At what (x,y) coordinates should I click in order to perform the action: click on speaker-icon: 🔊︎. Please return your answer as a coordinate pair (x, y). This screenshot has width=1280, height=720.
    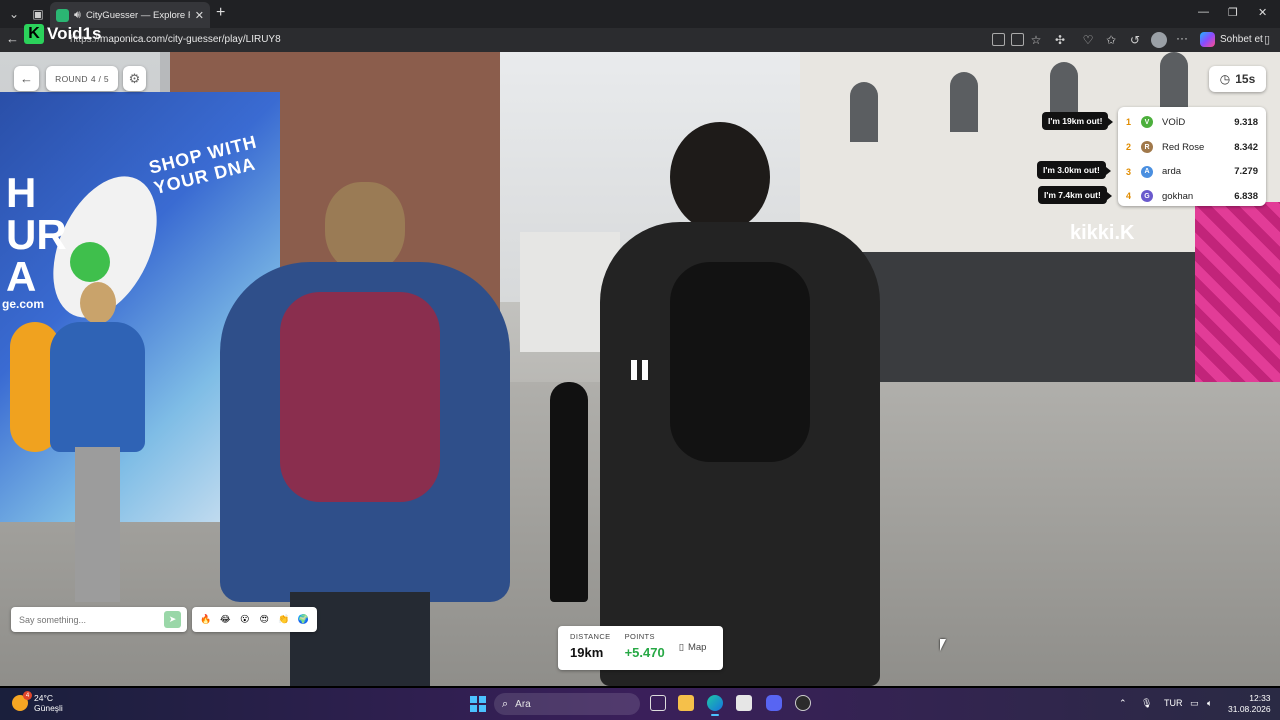
    Looking at the image, I should click on (77, 15).